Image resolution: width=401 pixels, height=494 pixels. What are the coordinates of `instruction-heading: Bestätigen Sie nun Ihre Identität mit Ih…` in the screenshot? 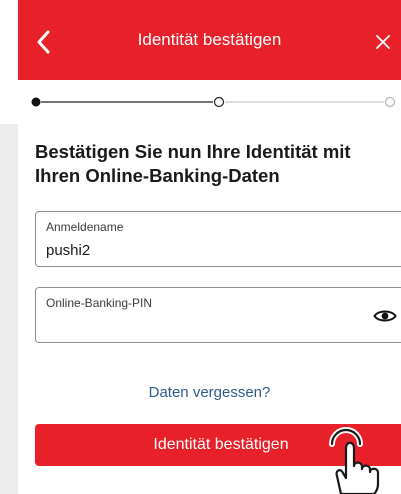 It's located at (193, 163).